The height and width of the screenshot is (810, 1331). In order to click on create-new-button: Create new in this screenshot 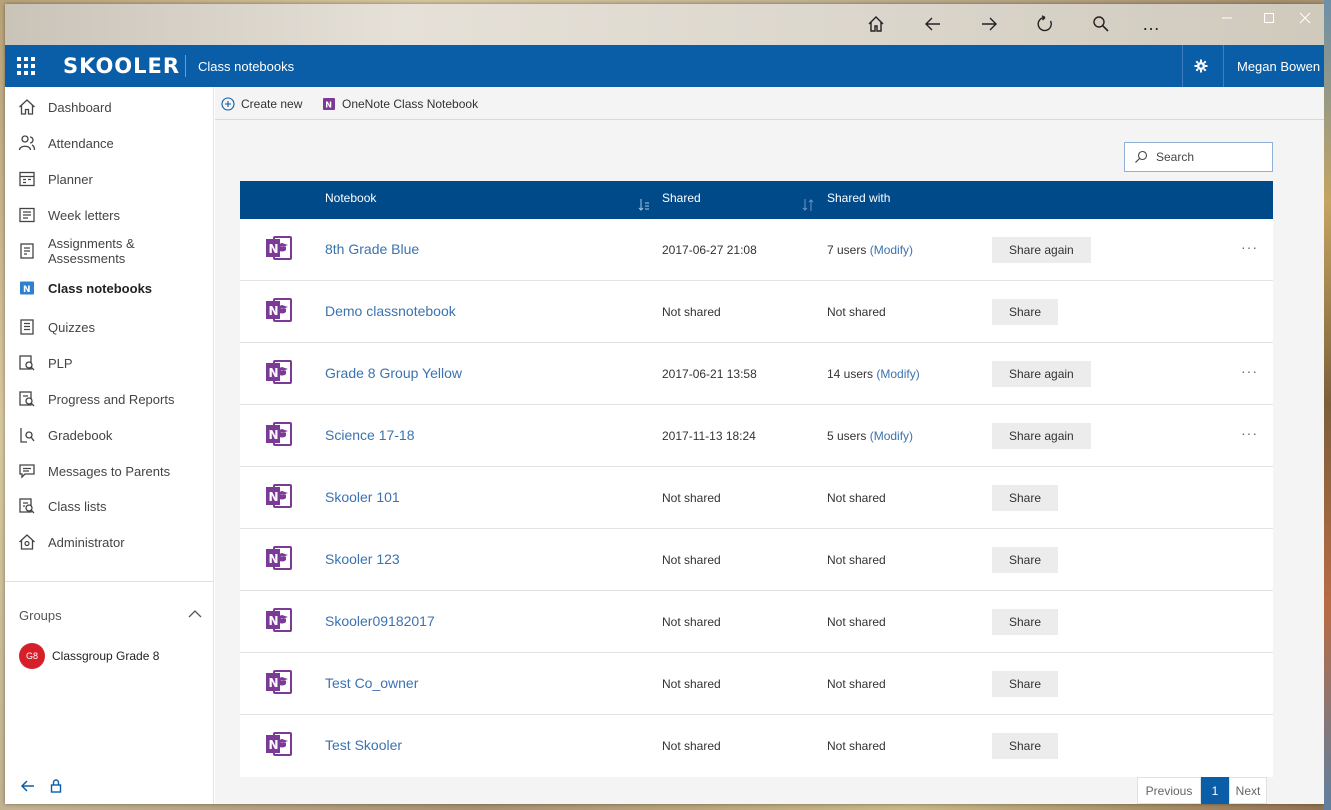, I will do `click(261, 104)`.